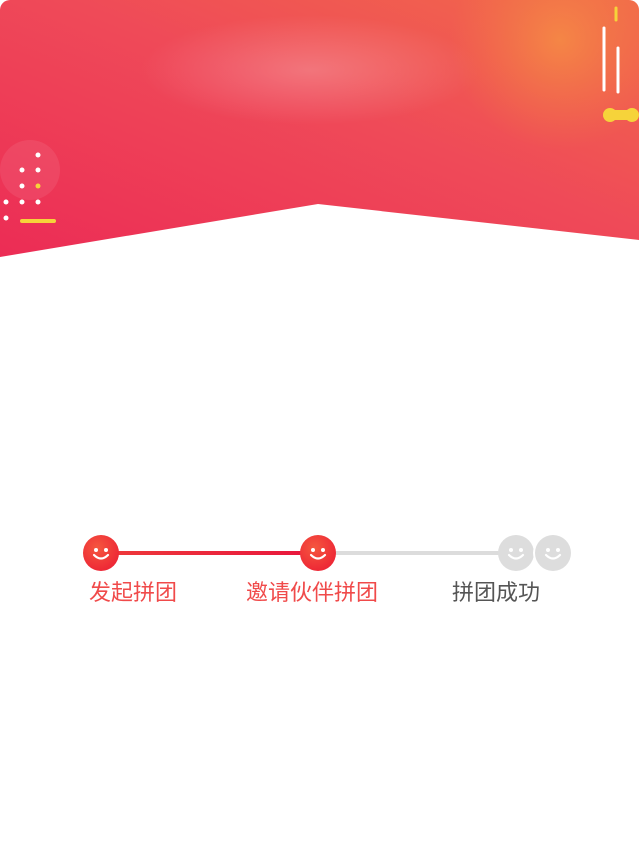  I want to click on step-invite-partners-label: 邀请伙伴拼团, so click(312, 593).